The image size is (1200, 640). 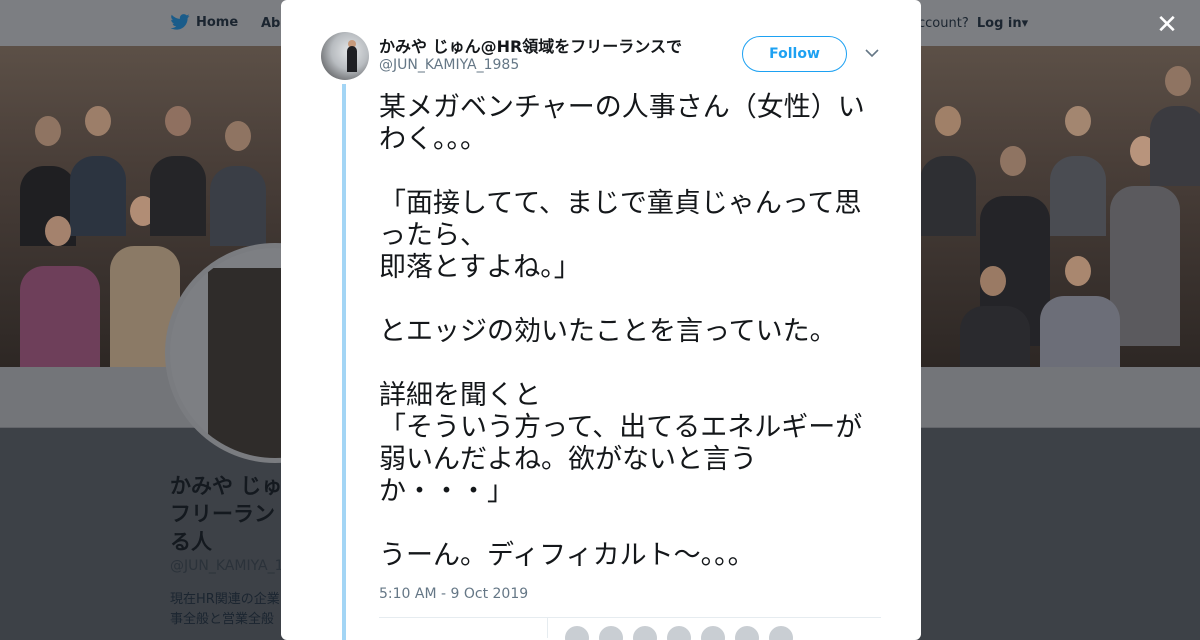 What do you see at coordinates (217, 22) in the screenshot?
I see `nav-home-label: Home` at bounding box center [217, 22].